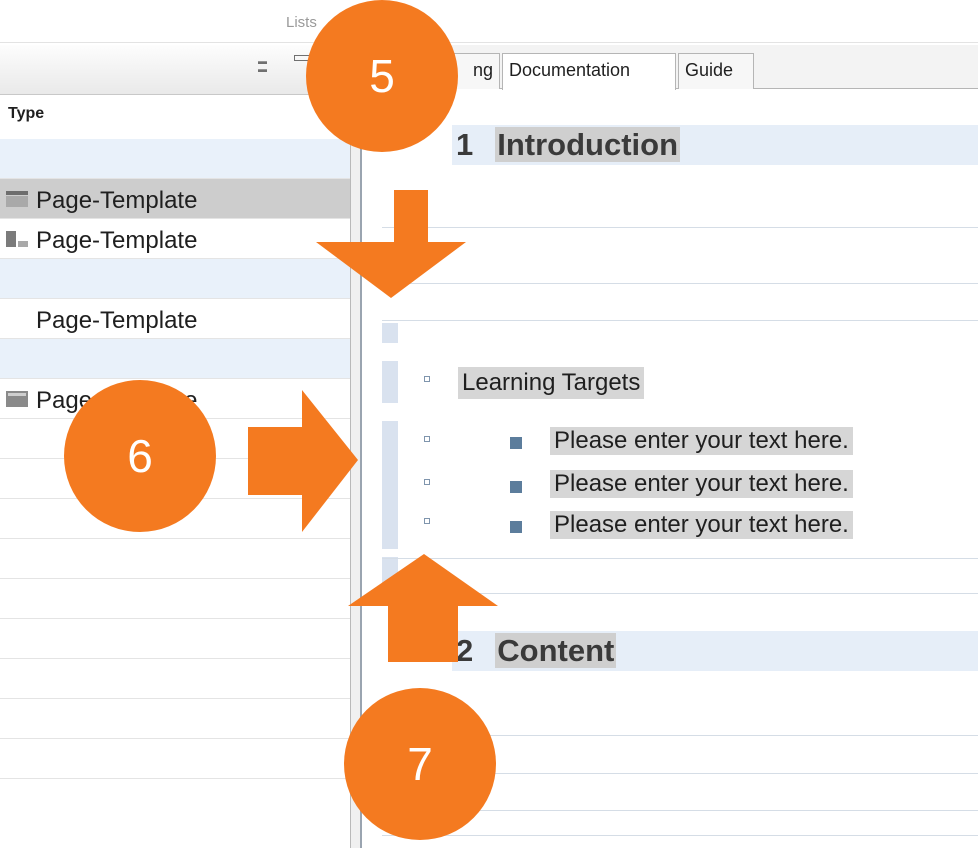 The height and width of the screenshot is (848, 978). Describe the element at coordinates (382, 76) in the screenshot. I see `callout-5: 5` at that location.